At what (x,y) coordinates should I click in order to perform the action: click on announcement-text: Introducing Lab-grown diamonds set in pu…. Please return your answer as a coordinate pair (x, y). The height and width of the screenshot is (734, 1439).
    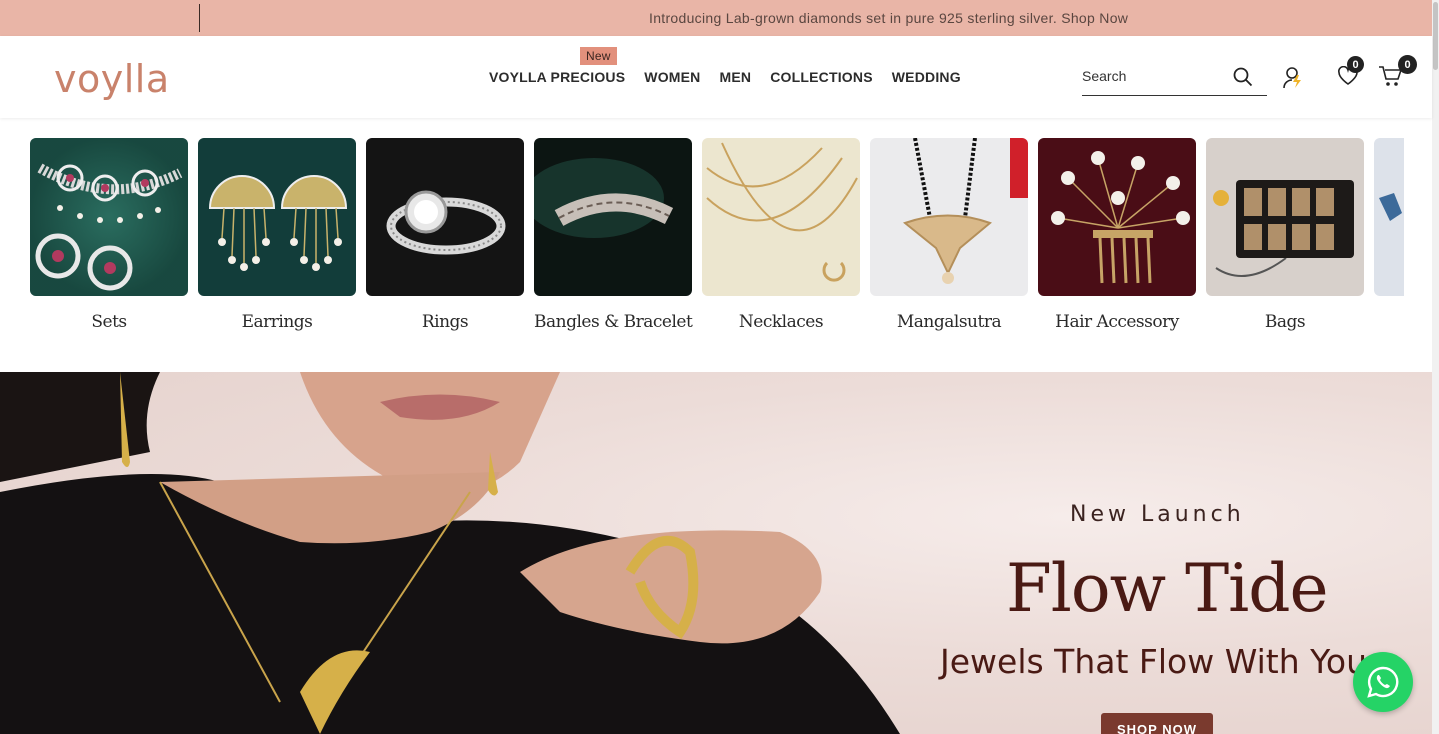
    Looking at the image, I should click on (888, 18).